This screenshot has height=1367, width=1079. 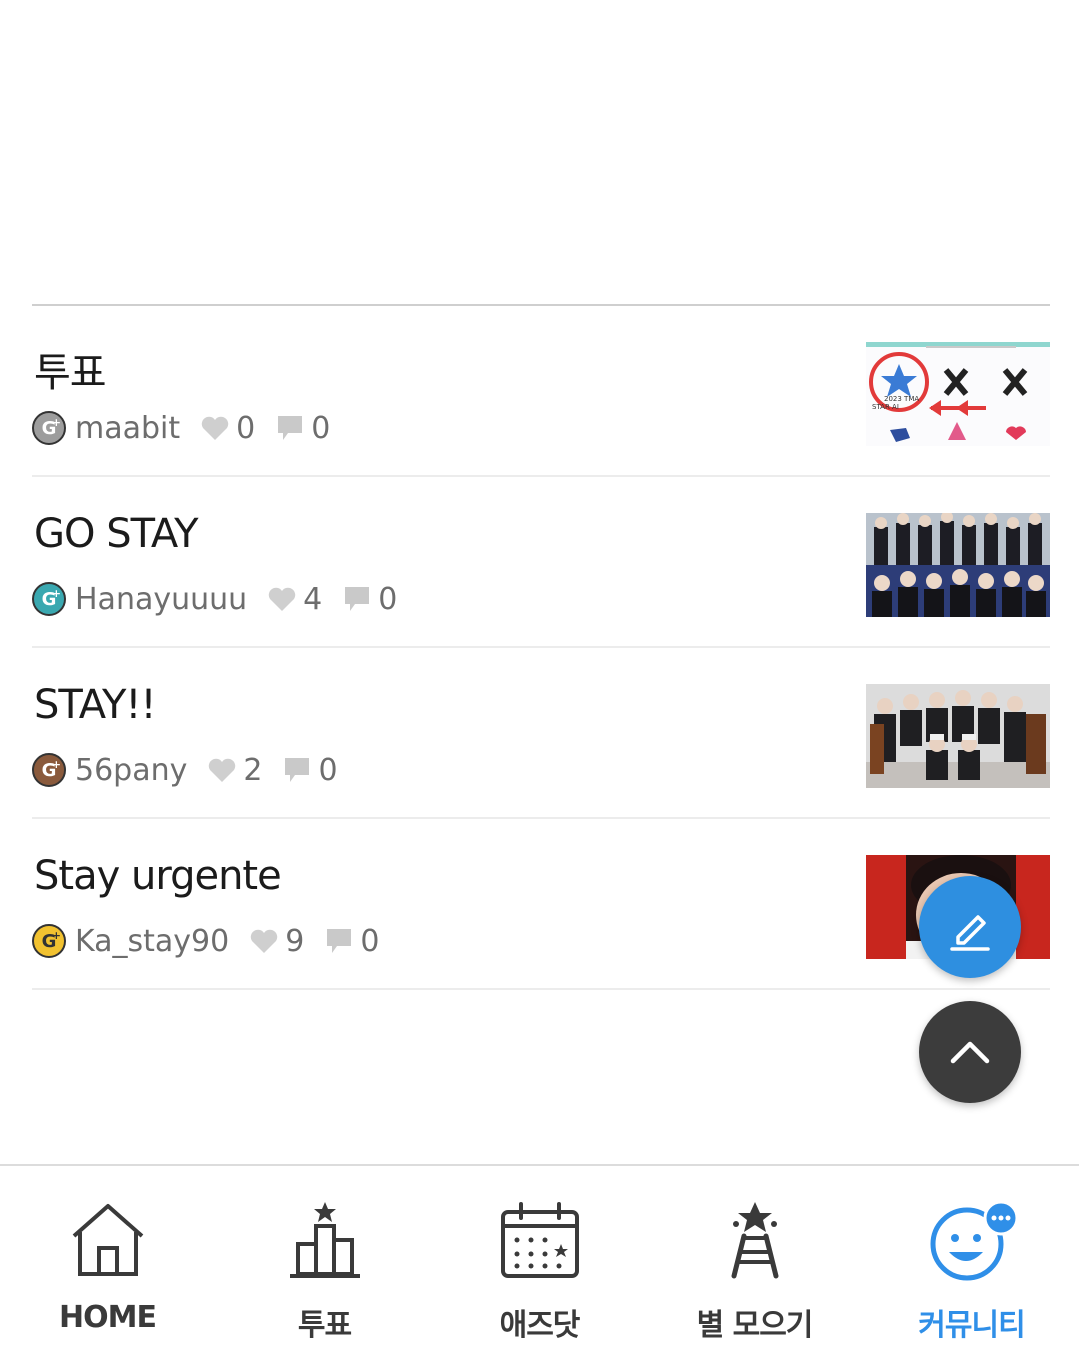 I want to click on post-meta: G + 56pany 2 0, so click(x=185, y=770).